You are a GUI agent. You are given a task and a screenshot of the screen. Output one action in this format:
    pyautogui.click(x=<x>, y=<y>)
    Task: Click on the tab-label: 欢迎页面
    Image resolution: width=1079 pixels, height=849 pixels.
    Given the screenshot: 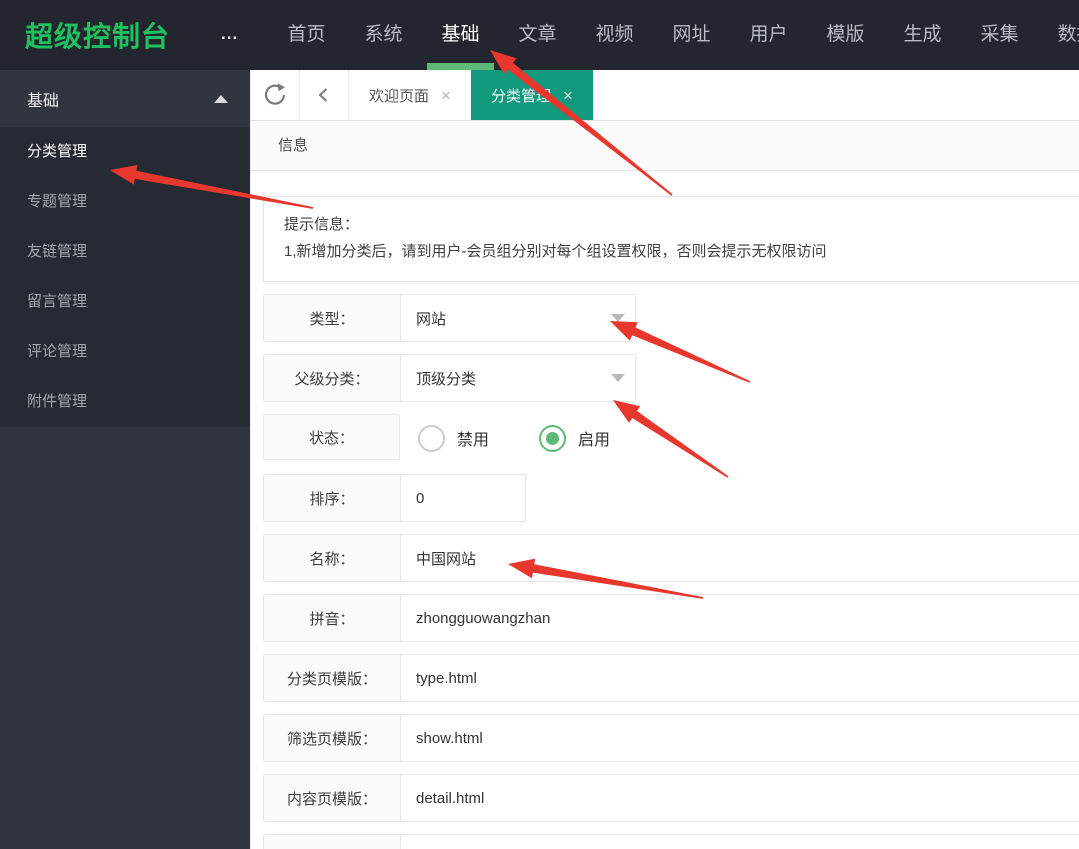 What is the action you would take?
    pyautogui.click(x=399, y=96)
    